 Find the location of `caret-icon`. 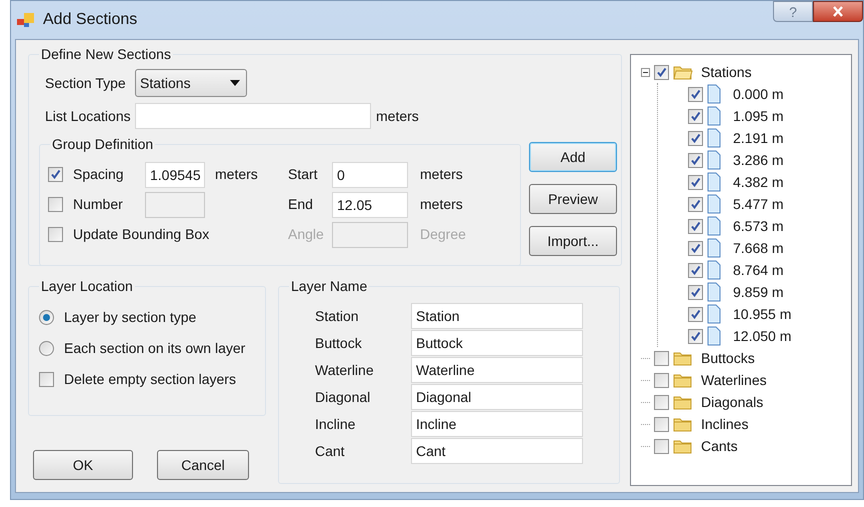

caret-icon is located at coordinates (235, 83).